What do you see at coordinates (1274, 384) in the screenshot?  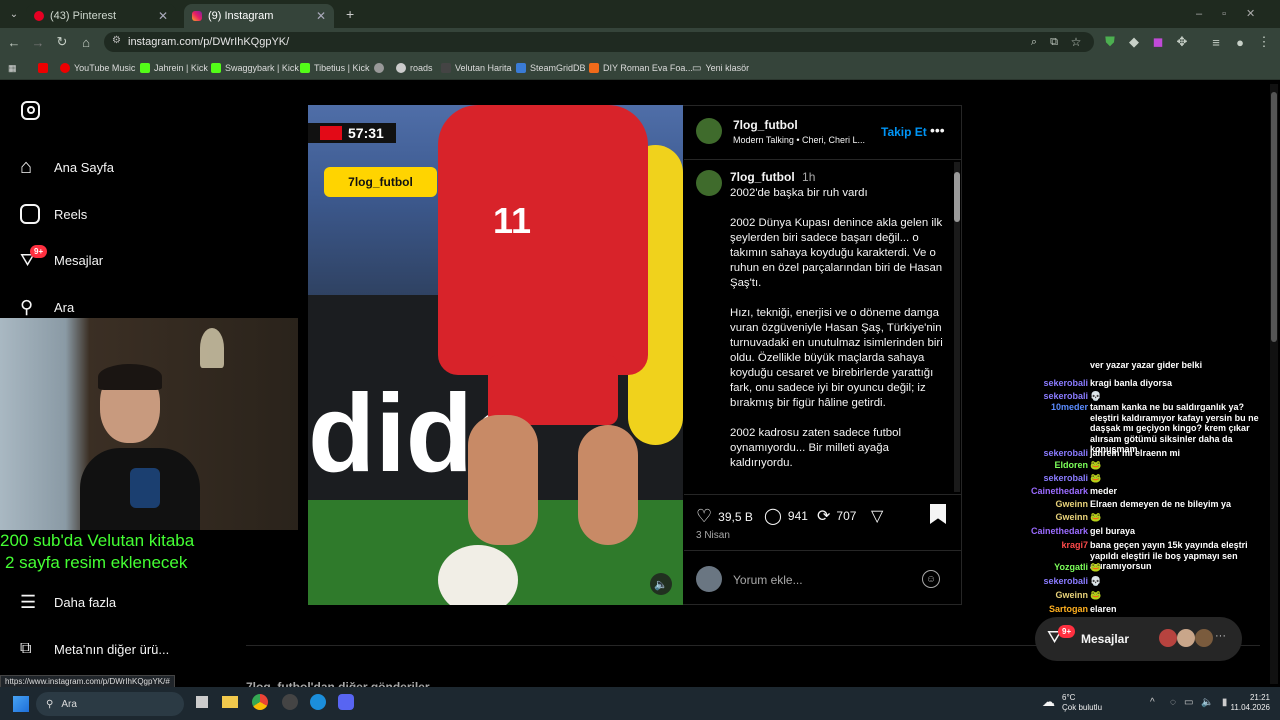 I see `page-scrollbar` at bounding box center [1274, 384].